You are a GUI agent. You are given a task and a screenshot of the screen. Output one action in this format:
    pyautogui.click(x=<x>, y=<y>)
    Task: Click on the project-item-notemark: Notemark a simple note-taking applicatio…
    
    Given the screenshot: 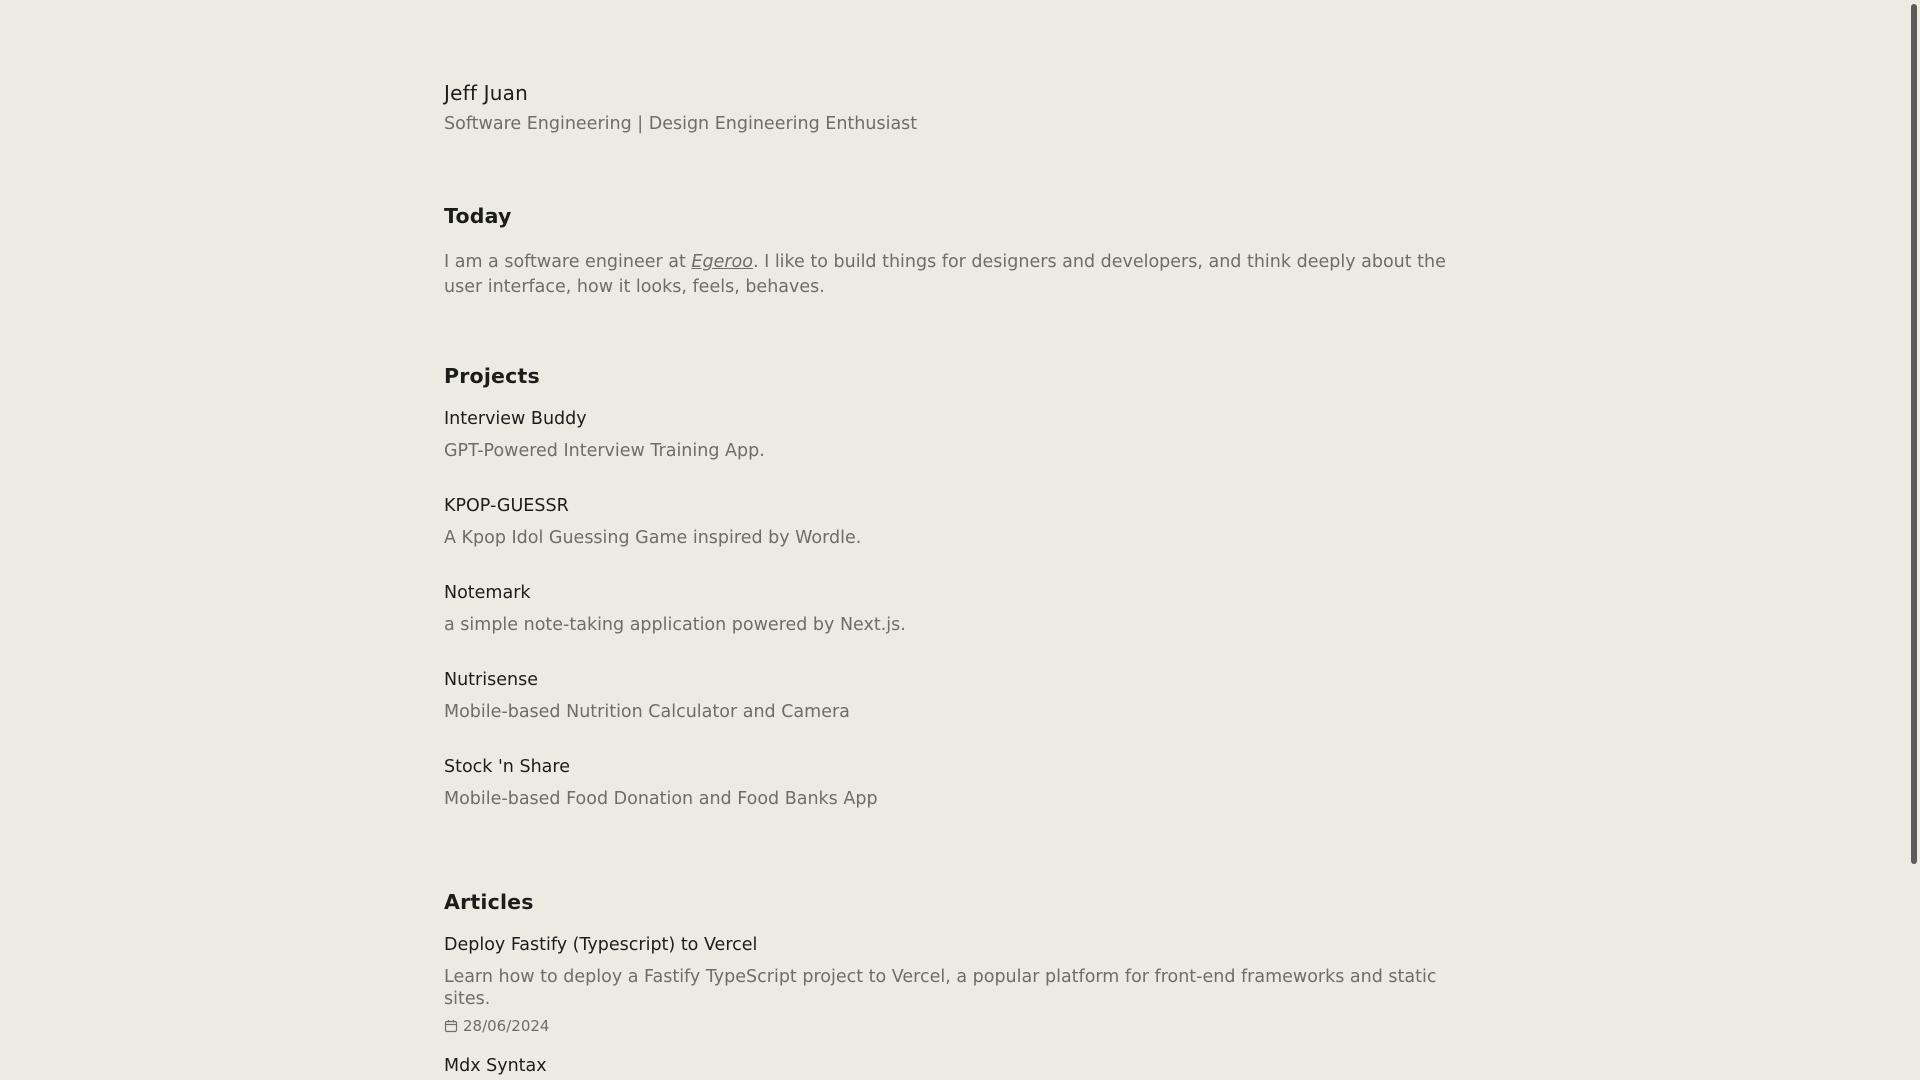 What is the action you would take?
    pyautogui.click(x=964, y=609)
    